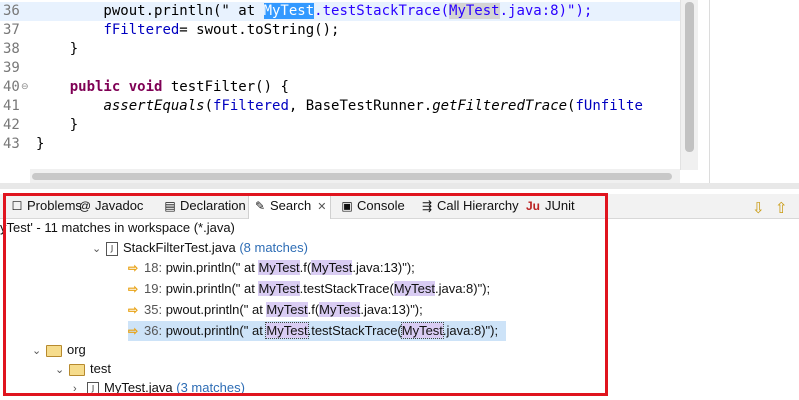  I want to click on line-number: 40, so click(11, 87).